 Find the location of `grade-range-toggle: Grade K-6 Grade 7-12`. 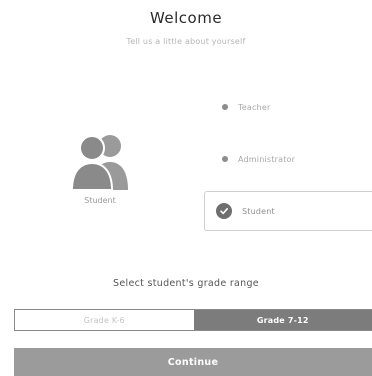

grade-range-toggle: Grade K-6 Grade 7-12 is located at coordinates (193, 320).